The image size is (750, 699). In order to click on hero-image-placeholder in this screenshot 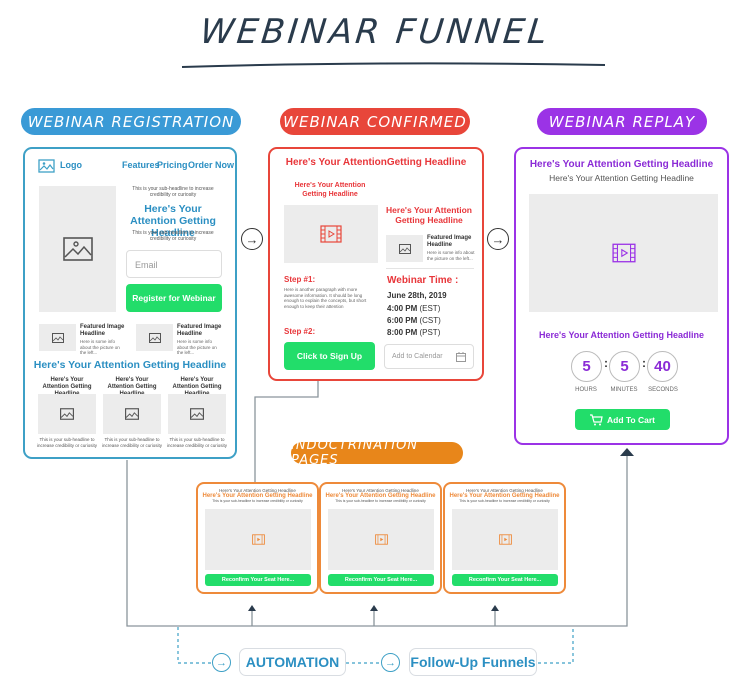, I will do `click(77, 249)`.